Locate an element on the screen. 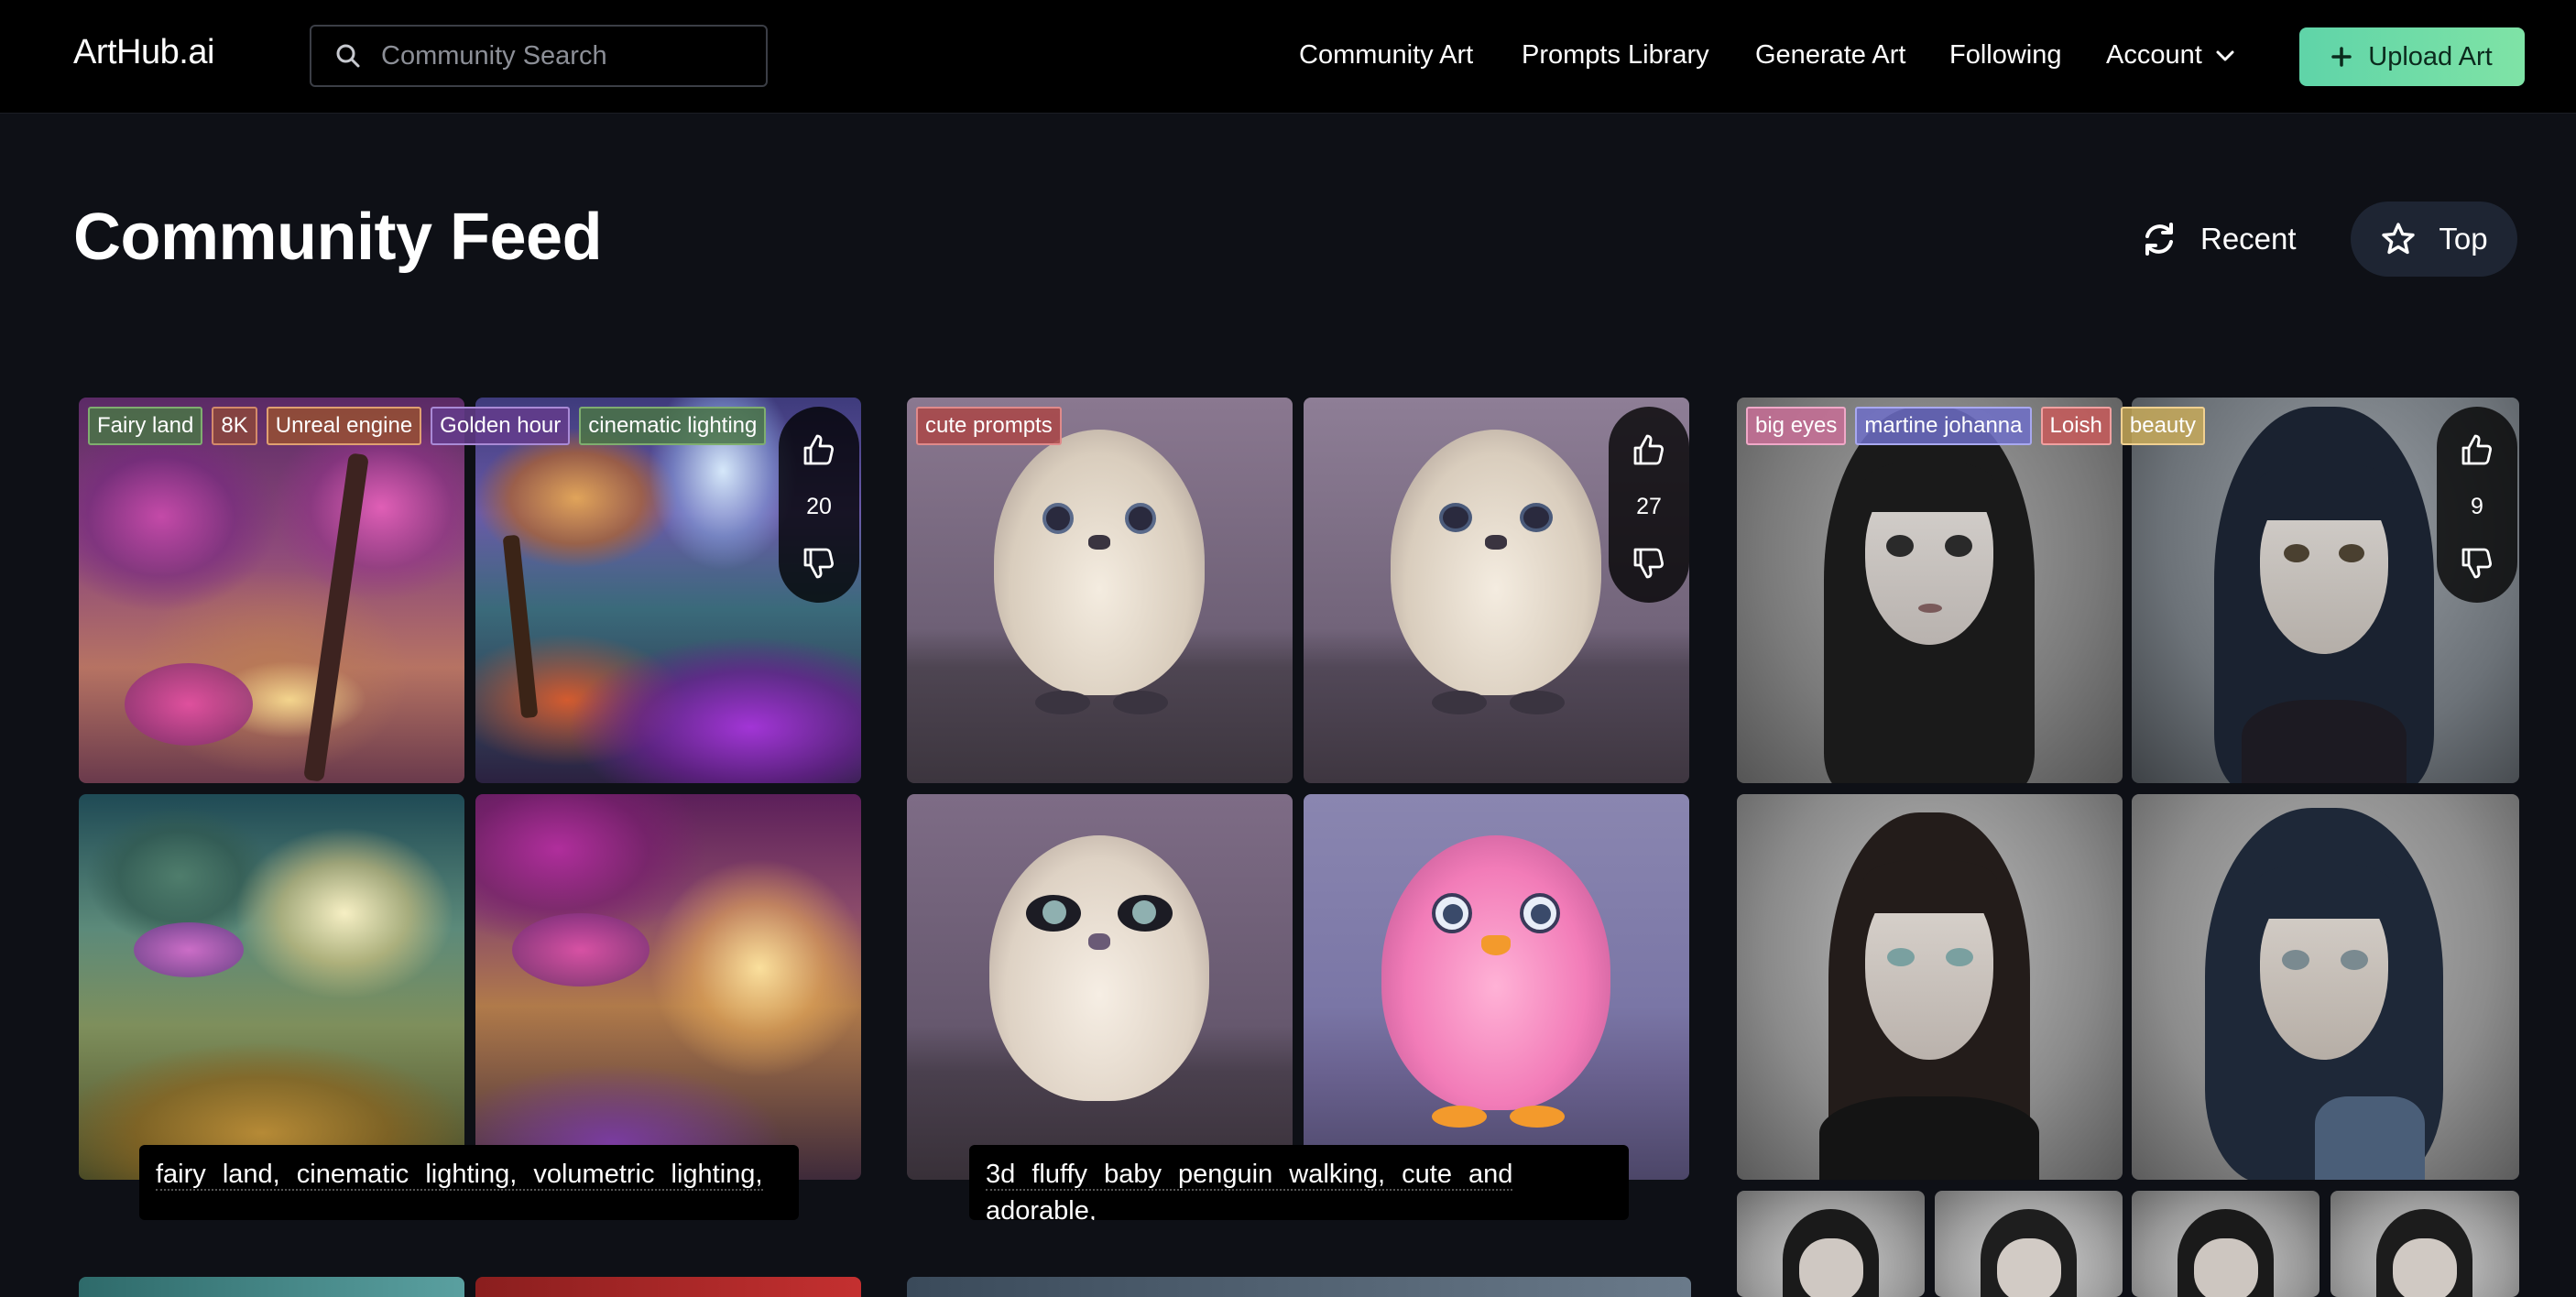 This screenshot has width=2576, height=1297. nav-account-label: Account is located at coordinates (2154, 55).